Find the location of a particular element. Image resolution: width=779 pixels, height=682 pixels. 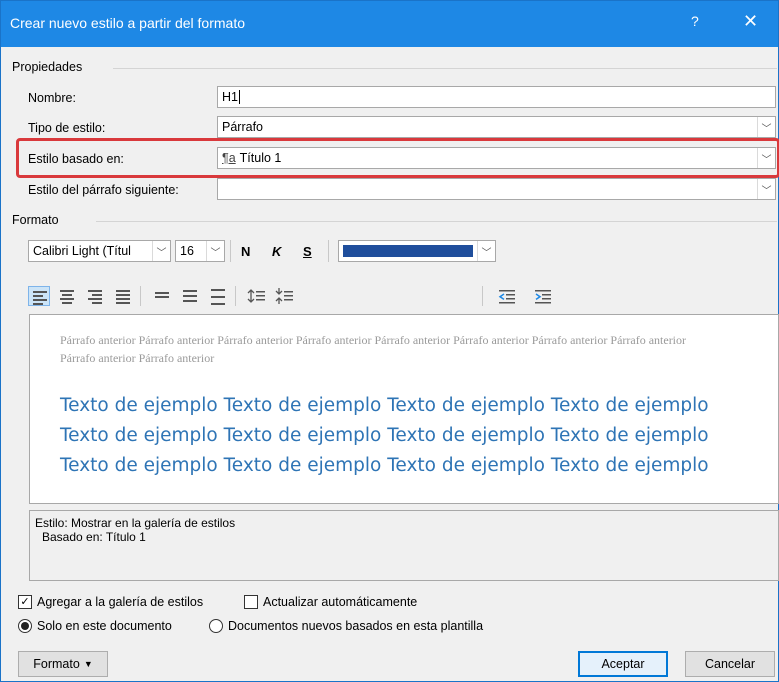

dialog-title: Crear nuevo estilo a partir del formato is located at coordinates (127, 23).